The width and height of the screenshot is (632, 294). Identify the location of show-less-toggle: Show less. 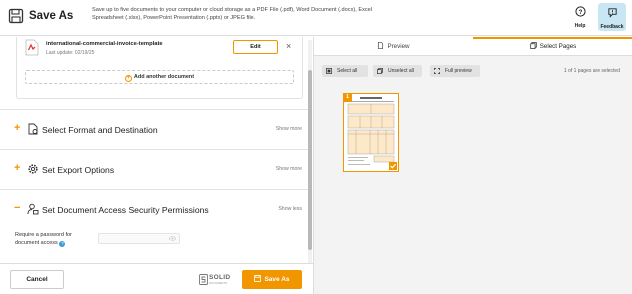
(290, 209).